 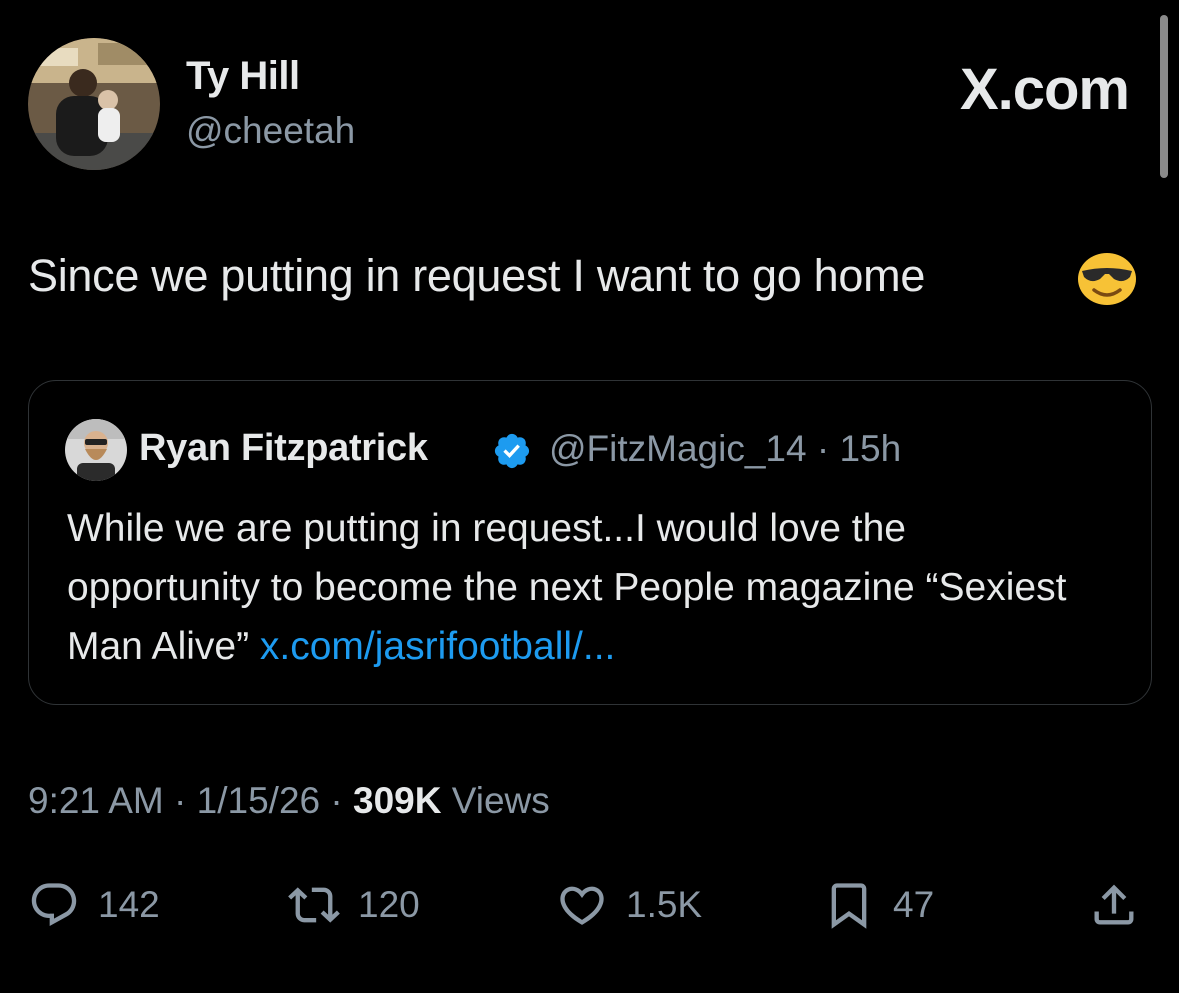 I want to click on bookmark-button: 47, so click(x=878, y=905).